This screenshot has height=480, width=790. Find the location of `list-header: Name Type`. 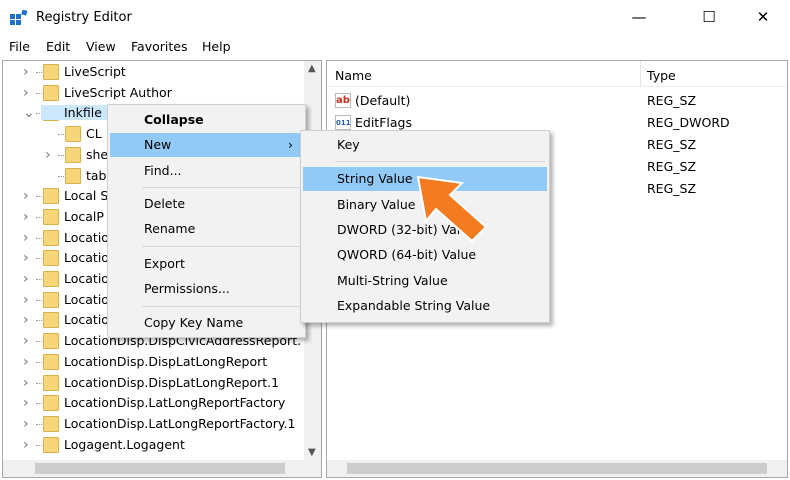

list-header: Name Type is located at coordinates (557, 74).